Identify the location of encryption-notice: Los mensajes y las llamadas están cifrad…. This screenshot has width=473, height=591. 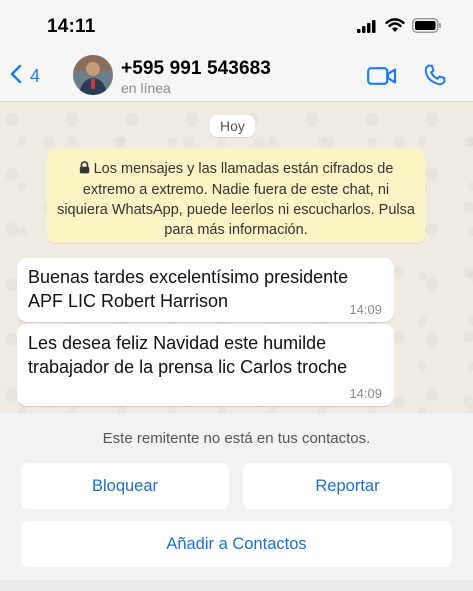
(236, 196).